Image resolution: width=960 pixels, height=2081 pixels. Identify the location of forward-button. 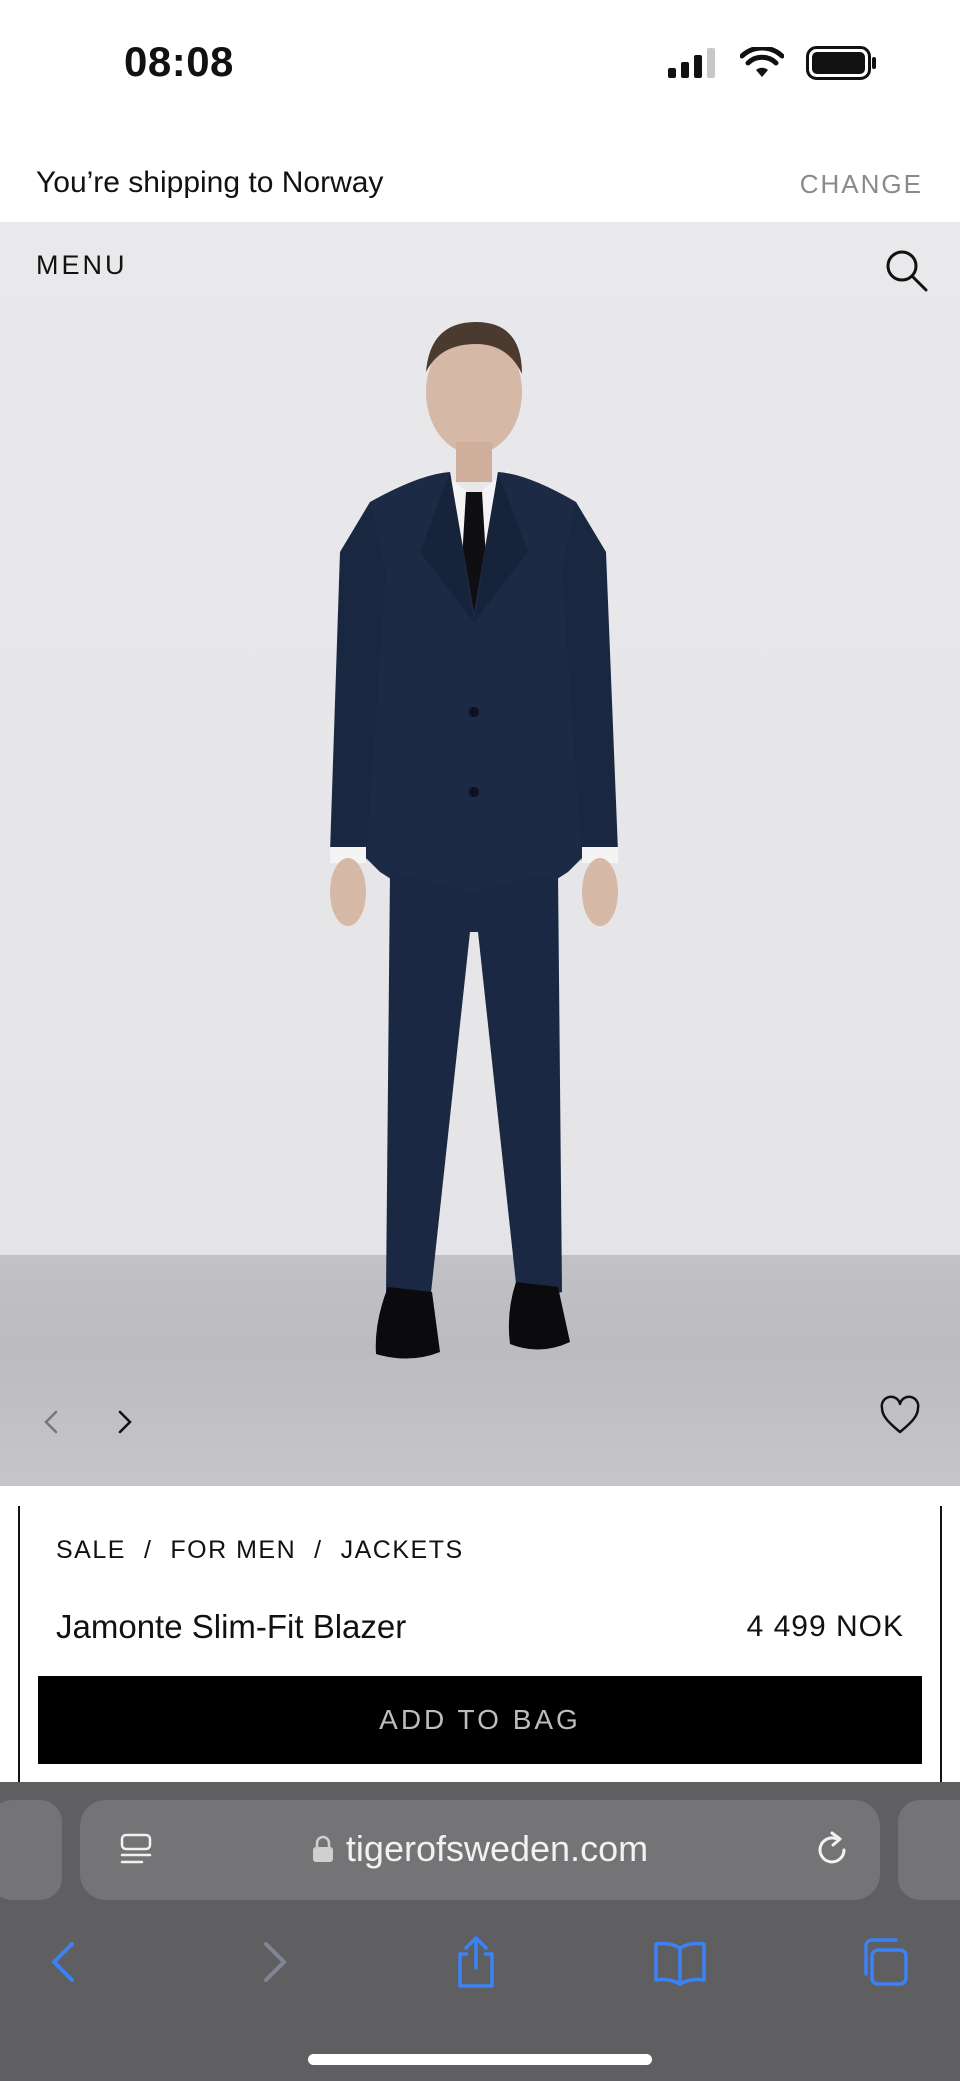
(274, 1962).